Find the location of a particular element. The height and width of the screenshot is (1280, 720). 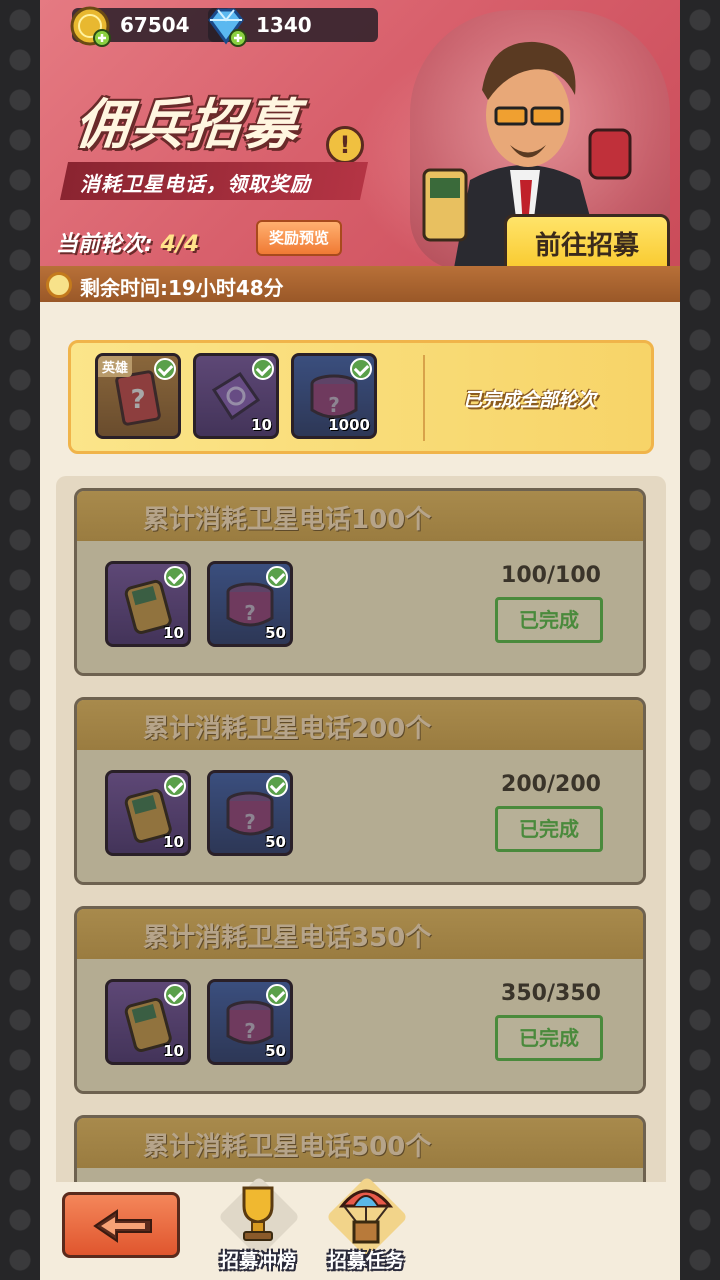

round-rewards-summary: ? 英雄 10 ? 1000 已完成全部轮次 is located at coordinates (361, 397).